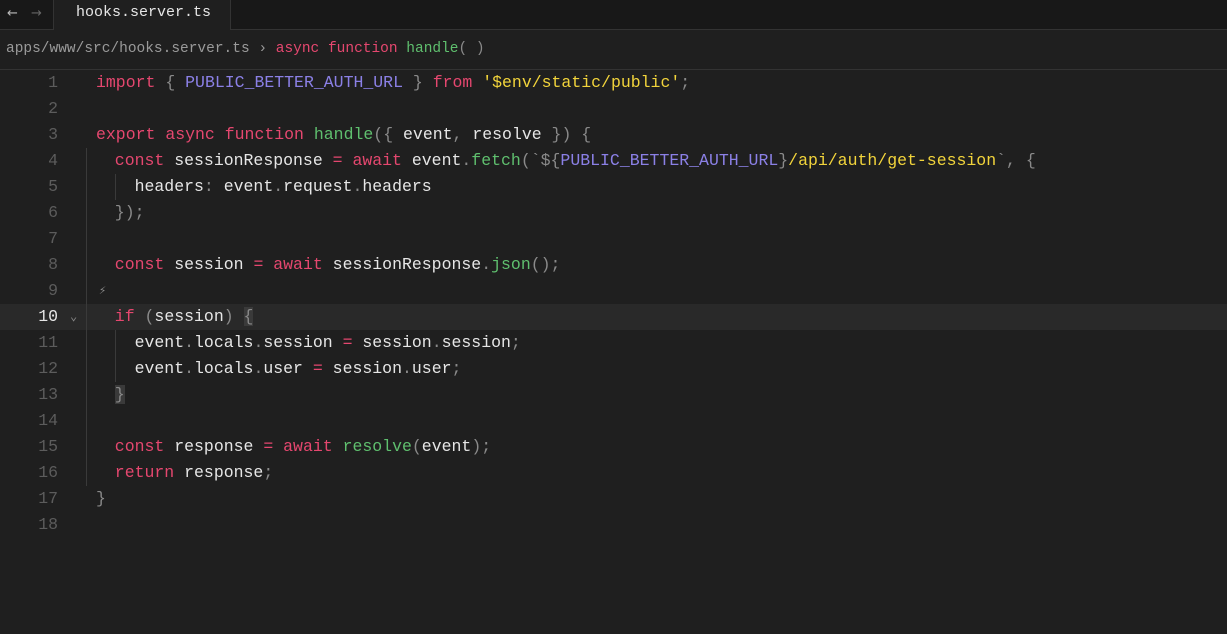  I want to click on token-pn: :, so click(213, 186).